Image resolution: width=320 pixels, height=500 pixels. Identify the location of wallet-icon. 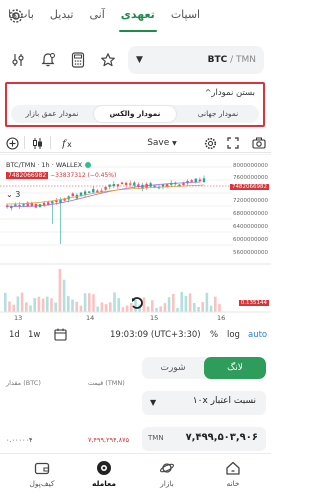
(42, 468).